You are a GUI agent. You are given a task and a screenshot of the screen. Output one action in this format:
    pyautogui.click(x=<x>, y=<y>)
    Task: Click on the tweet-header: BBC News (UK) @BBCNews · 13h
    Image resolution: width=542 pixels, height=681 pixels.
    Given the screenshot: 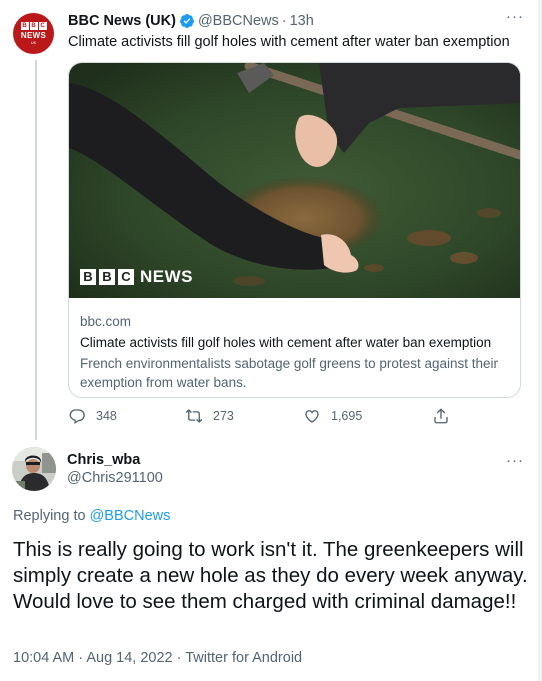 What is the action you would take?
    pyautogui.click(x=191, y=21)
    